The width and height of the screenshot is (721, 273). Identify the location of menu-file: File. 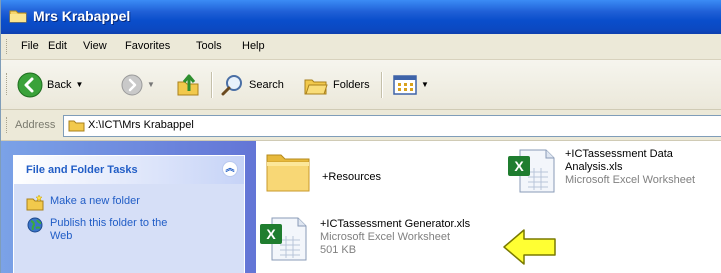
(30, 46).